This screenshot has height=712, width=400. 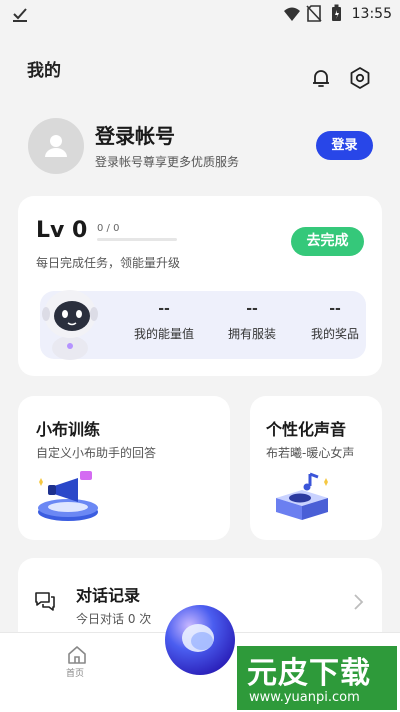 I want to click on check-icon, so click(x=20, y=15).